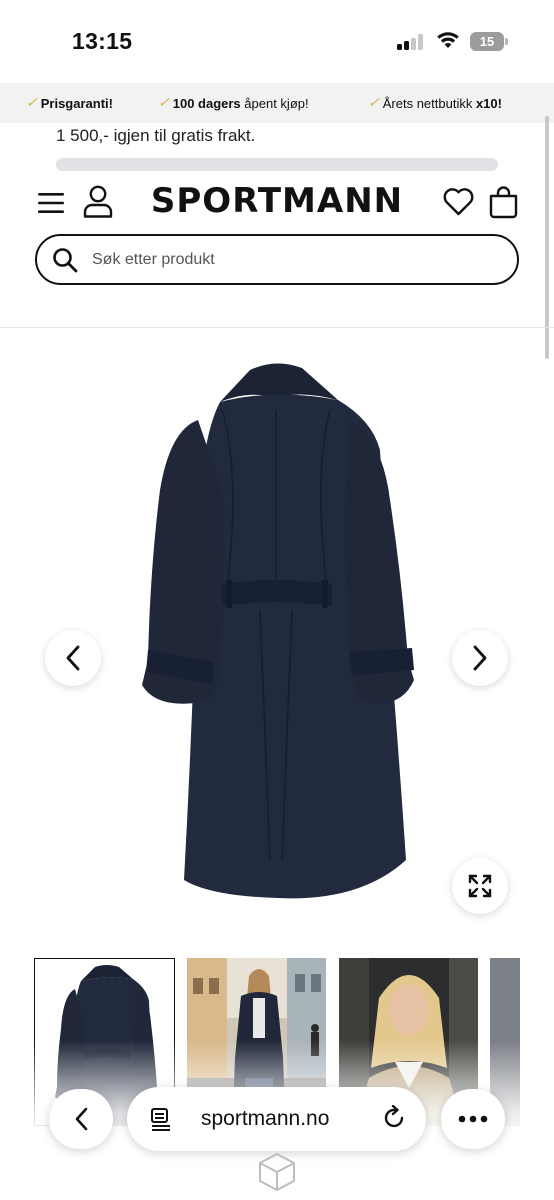  I want to click on tabs-icon, so click(277, 1172).